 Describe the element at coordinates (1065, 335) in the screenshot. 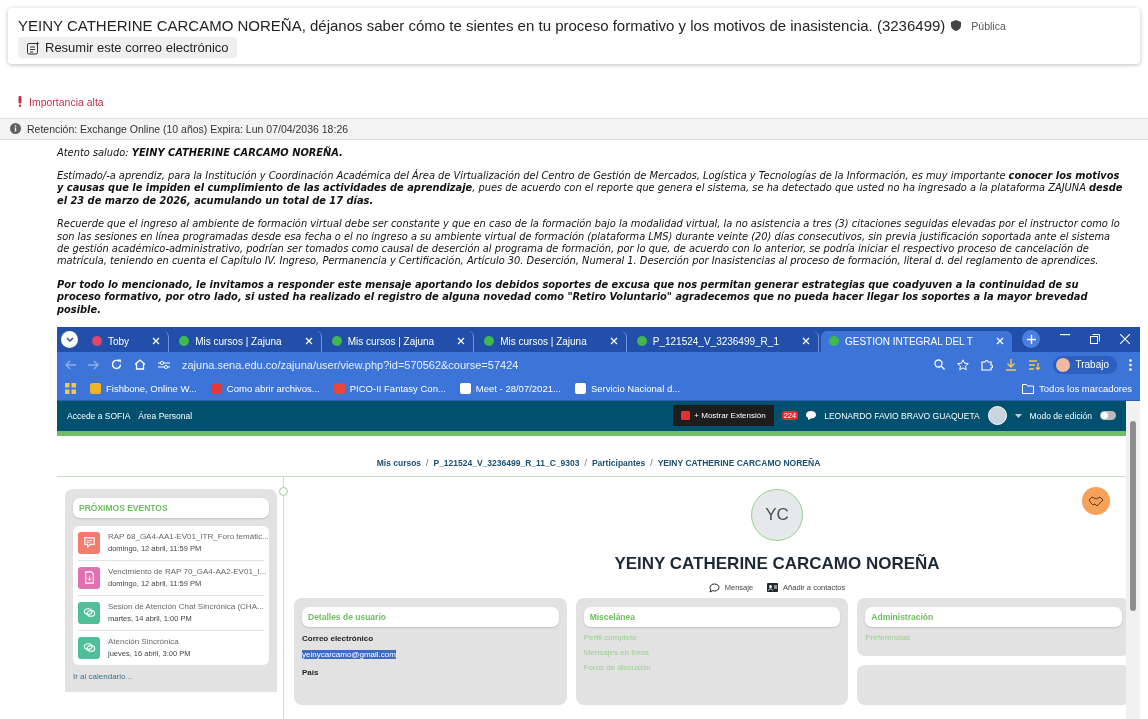

I see `minimize-icon` at that location.